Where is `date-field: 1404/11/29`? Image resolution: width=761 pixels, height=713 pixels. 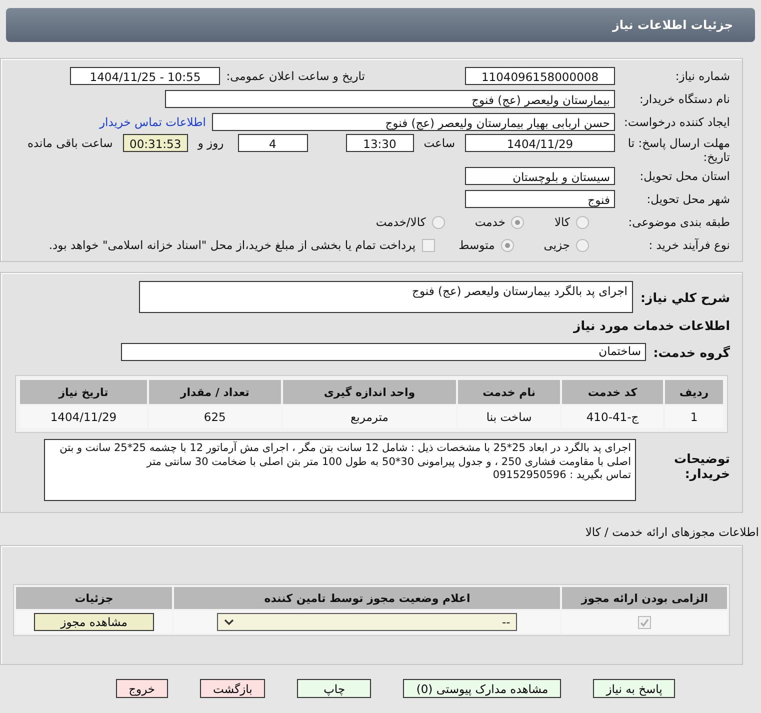 date-field: 1404/11/29 is located at coordinates (540, 143).